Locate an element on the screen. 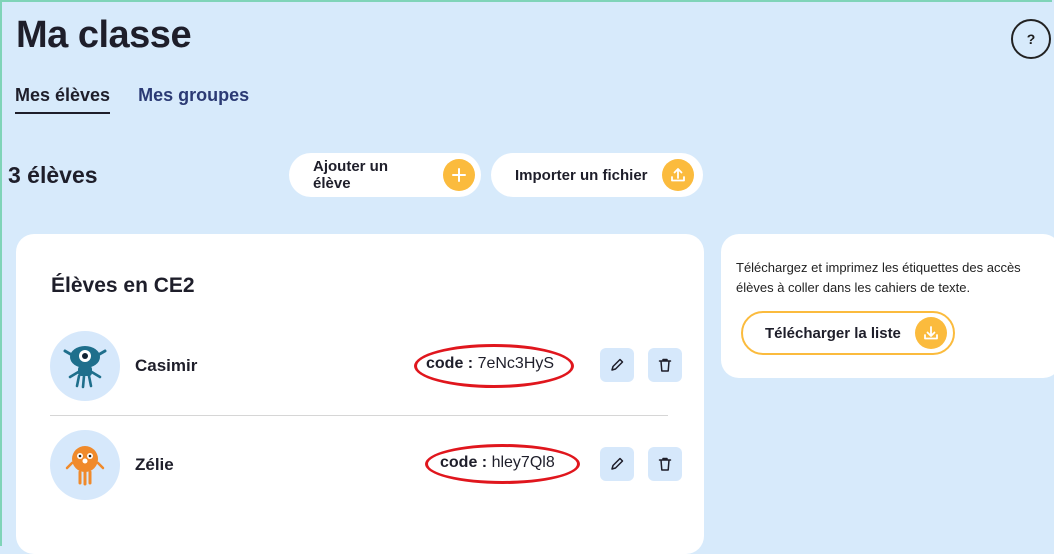 The image size is (1054, 554). help-label: ? is located at coordinates (1031, 39).